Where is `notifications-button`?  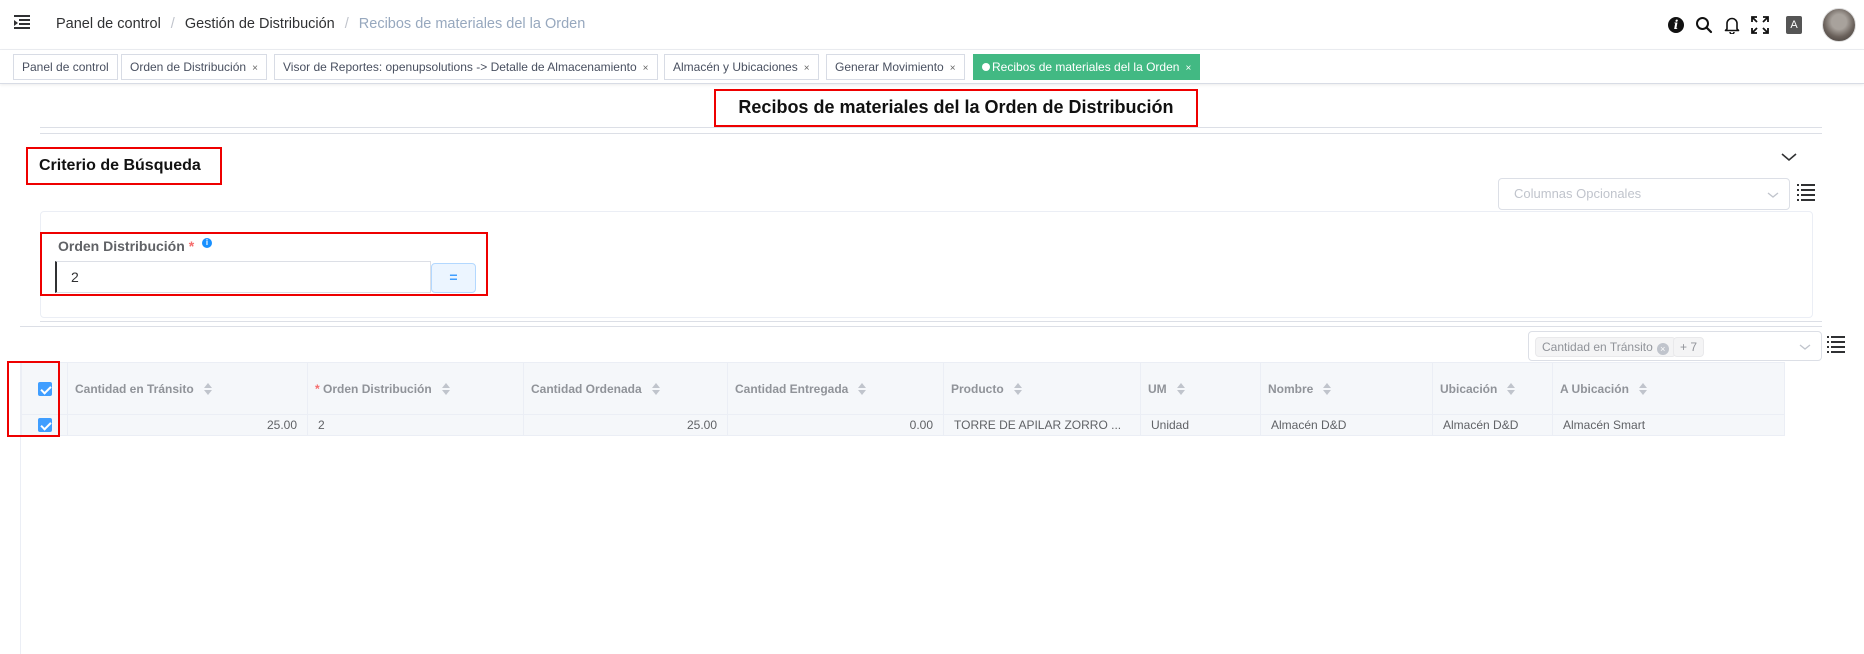 notifications-button is located at coordinates (1732, 25).